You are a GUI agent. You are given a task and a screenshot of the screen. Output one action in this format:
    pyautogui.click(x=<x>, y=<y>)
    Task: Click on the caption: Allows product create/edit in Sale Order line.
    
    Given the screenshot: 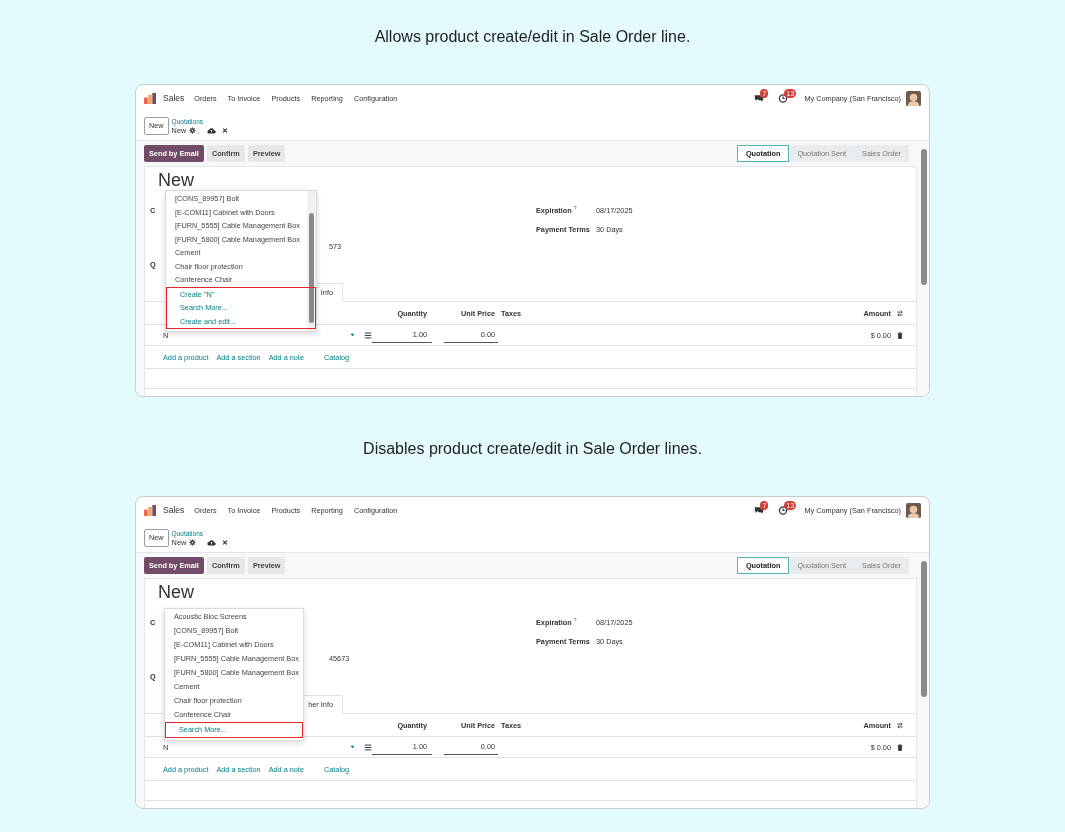 What is the action you would take?
    pyautogui.click(x=532, y=37)
    